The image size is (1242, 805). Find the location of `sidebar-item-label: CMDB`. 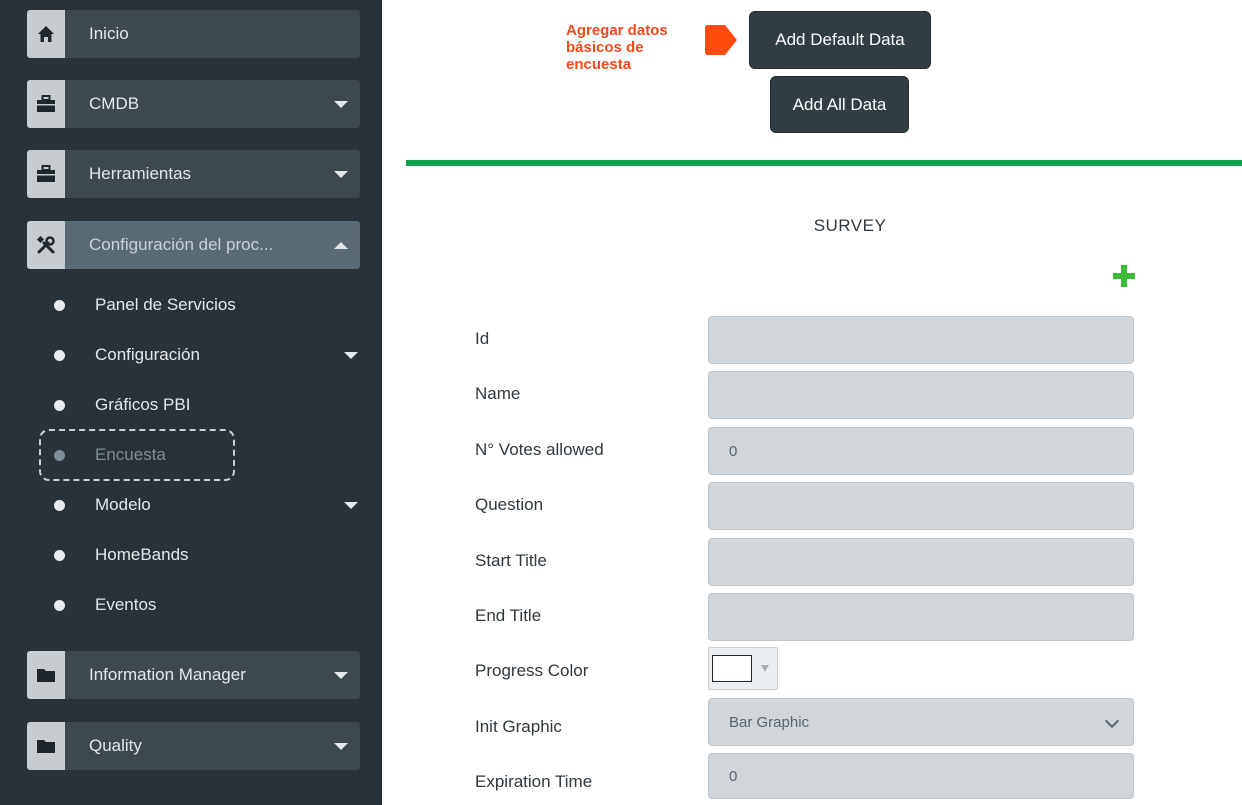

sidebar-item-label: CMDB is located at coordinates (114, 103).